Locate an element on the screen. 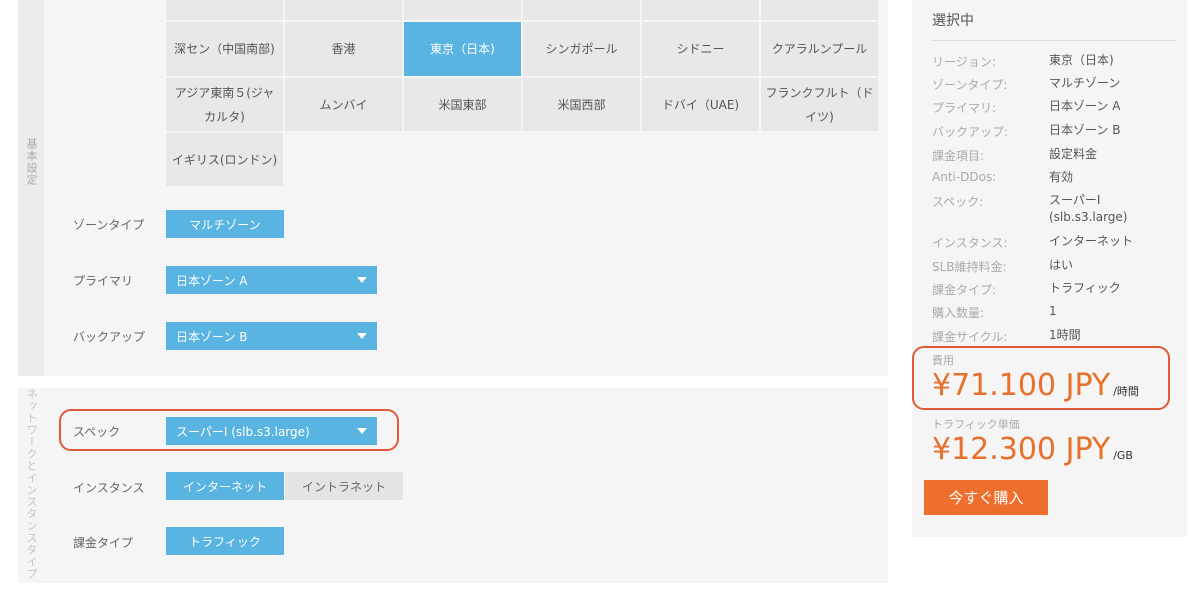 The image size is (1200, 590). summary-key: バックアップ: is located at coordinates (970, 132).